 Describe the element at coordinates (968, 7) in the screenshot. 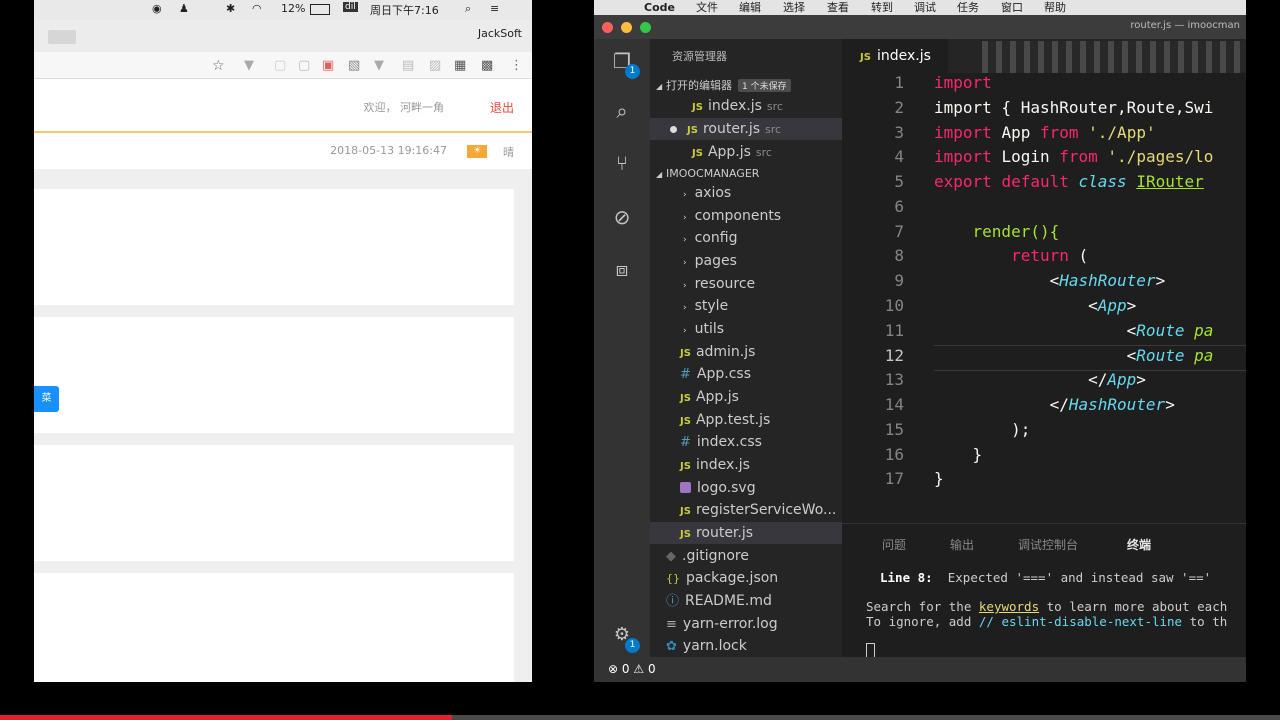

I see `menu-item-tasks: 任务` at that location.